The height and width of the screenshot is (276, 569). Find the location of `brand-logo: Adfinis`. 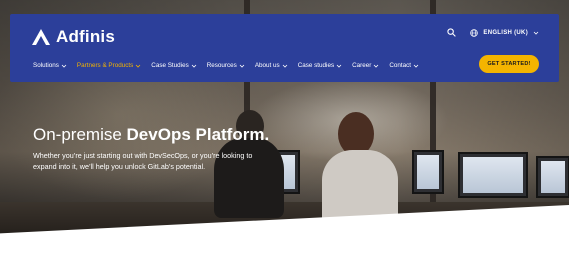

brand-logo: Adfinis is located at coordinates (73, 37).